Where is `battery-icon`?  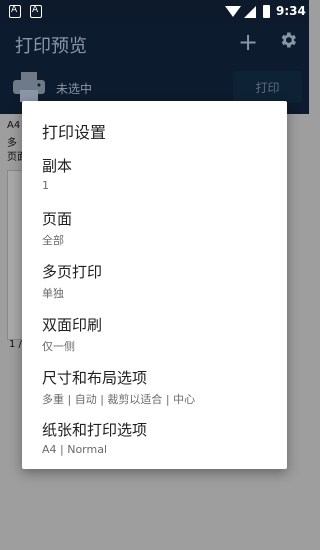 battery-icon is located at coordinates (266, 11).